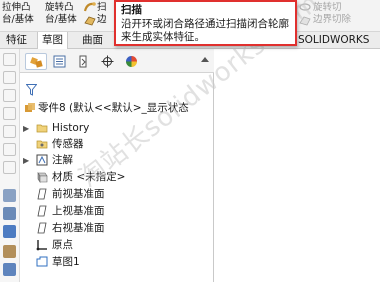 The image size is (380, 282). What do you see at coordinates (31, 90) in the screenshot?
I see `filter-icon` at bounding box center [31, 90].